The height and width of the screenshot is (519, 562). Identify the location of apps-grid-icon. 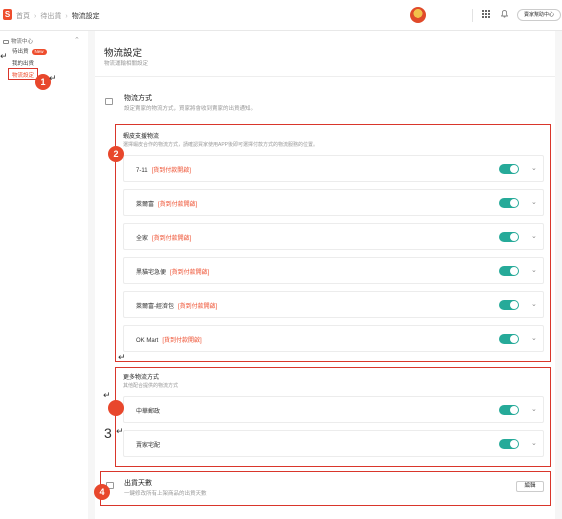
(486, 14).